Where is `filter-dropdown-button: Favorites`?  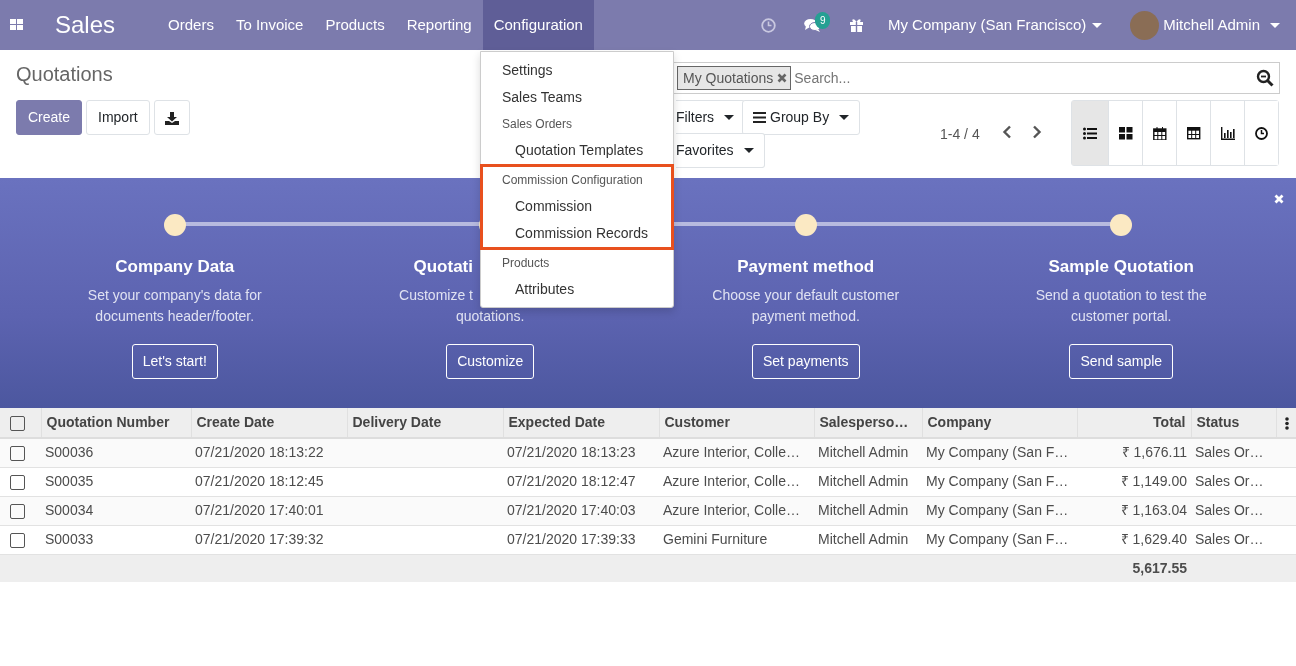 filter-dropdown-button: Favorites is located at coordinates (720, 150).